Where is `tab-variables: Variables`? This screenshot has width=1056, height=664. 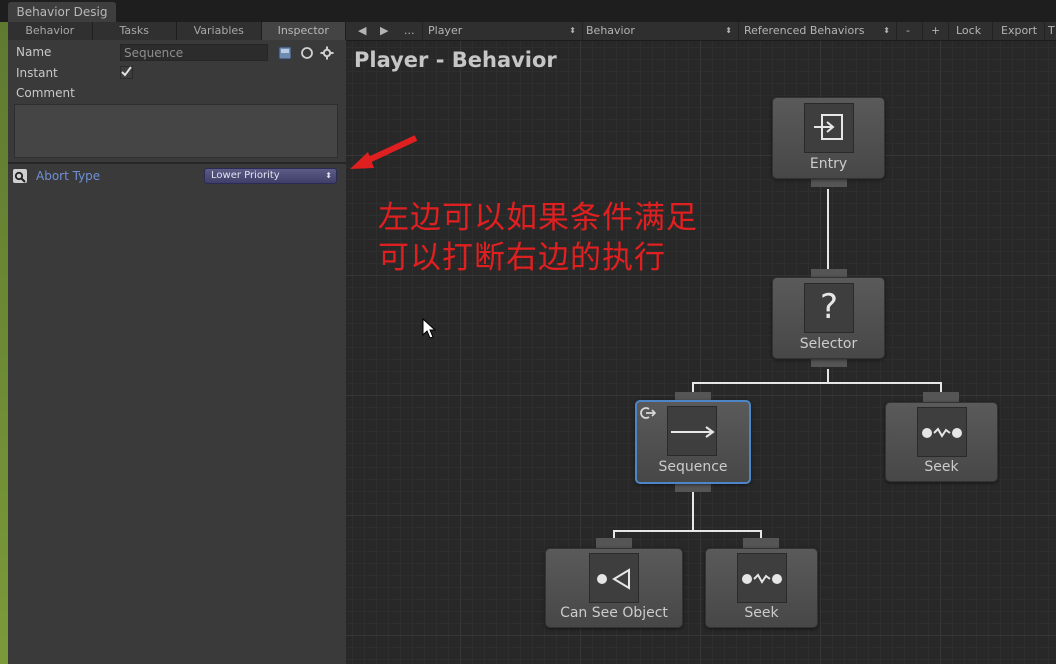 tab-variables: Variables is located at coordinates (219, 31).